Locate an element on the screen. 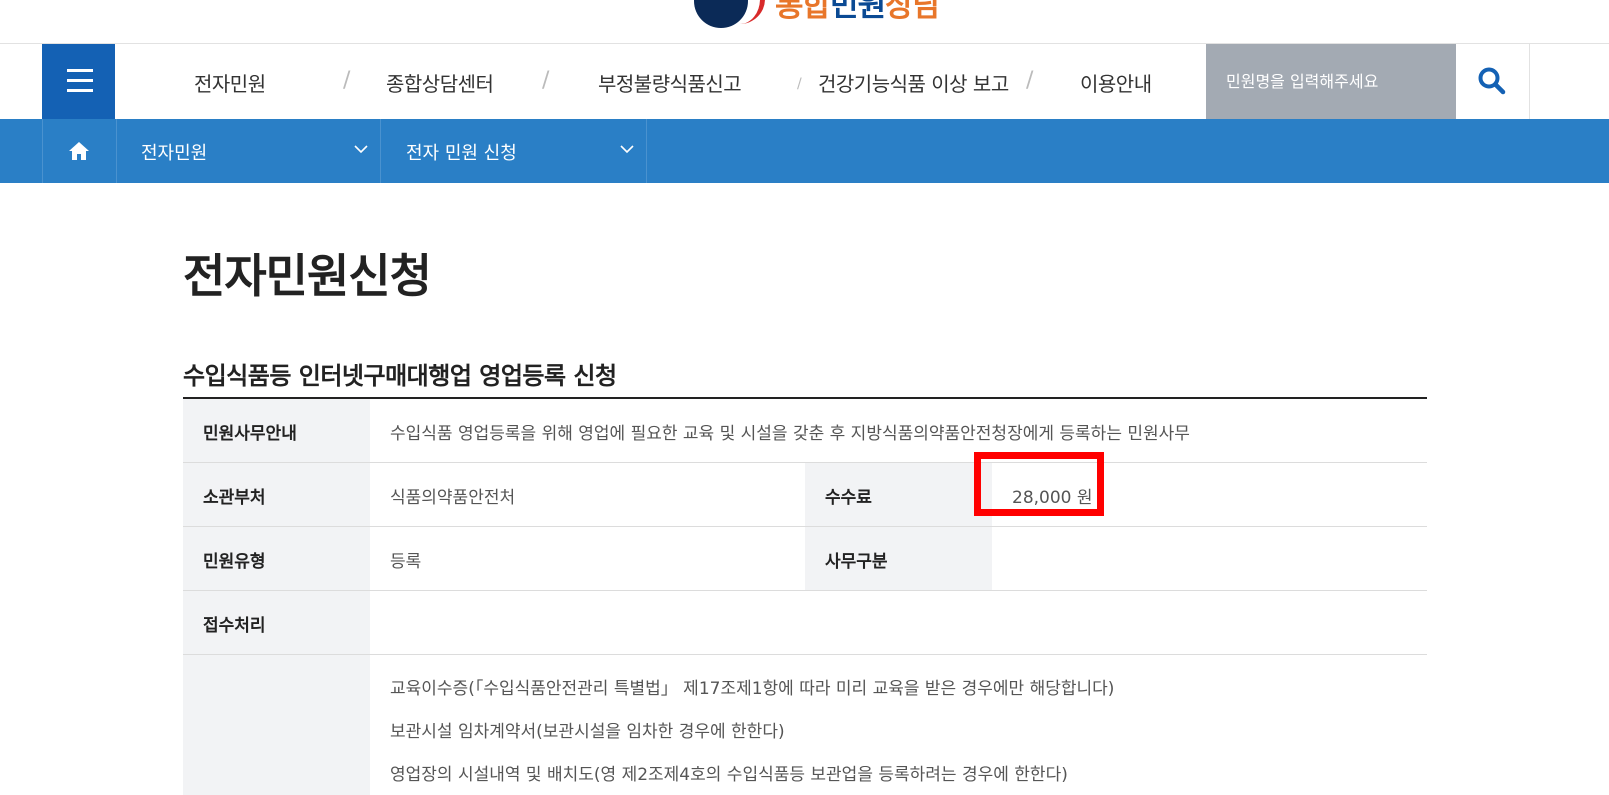 This screenshot has width=1609, height=795. breadcrumb-level1-label: 전자민원 is located at coordinates (174, 153).